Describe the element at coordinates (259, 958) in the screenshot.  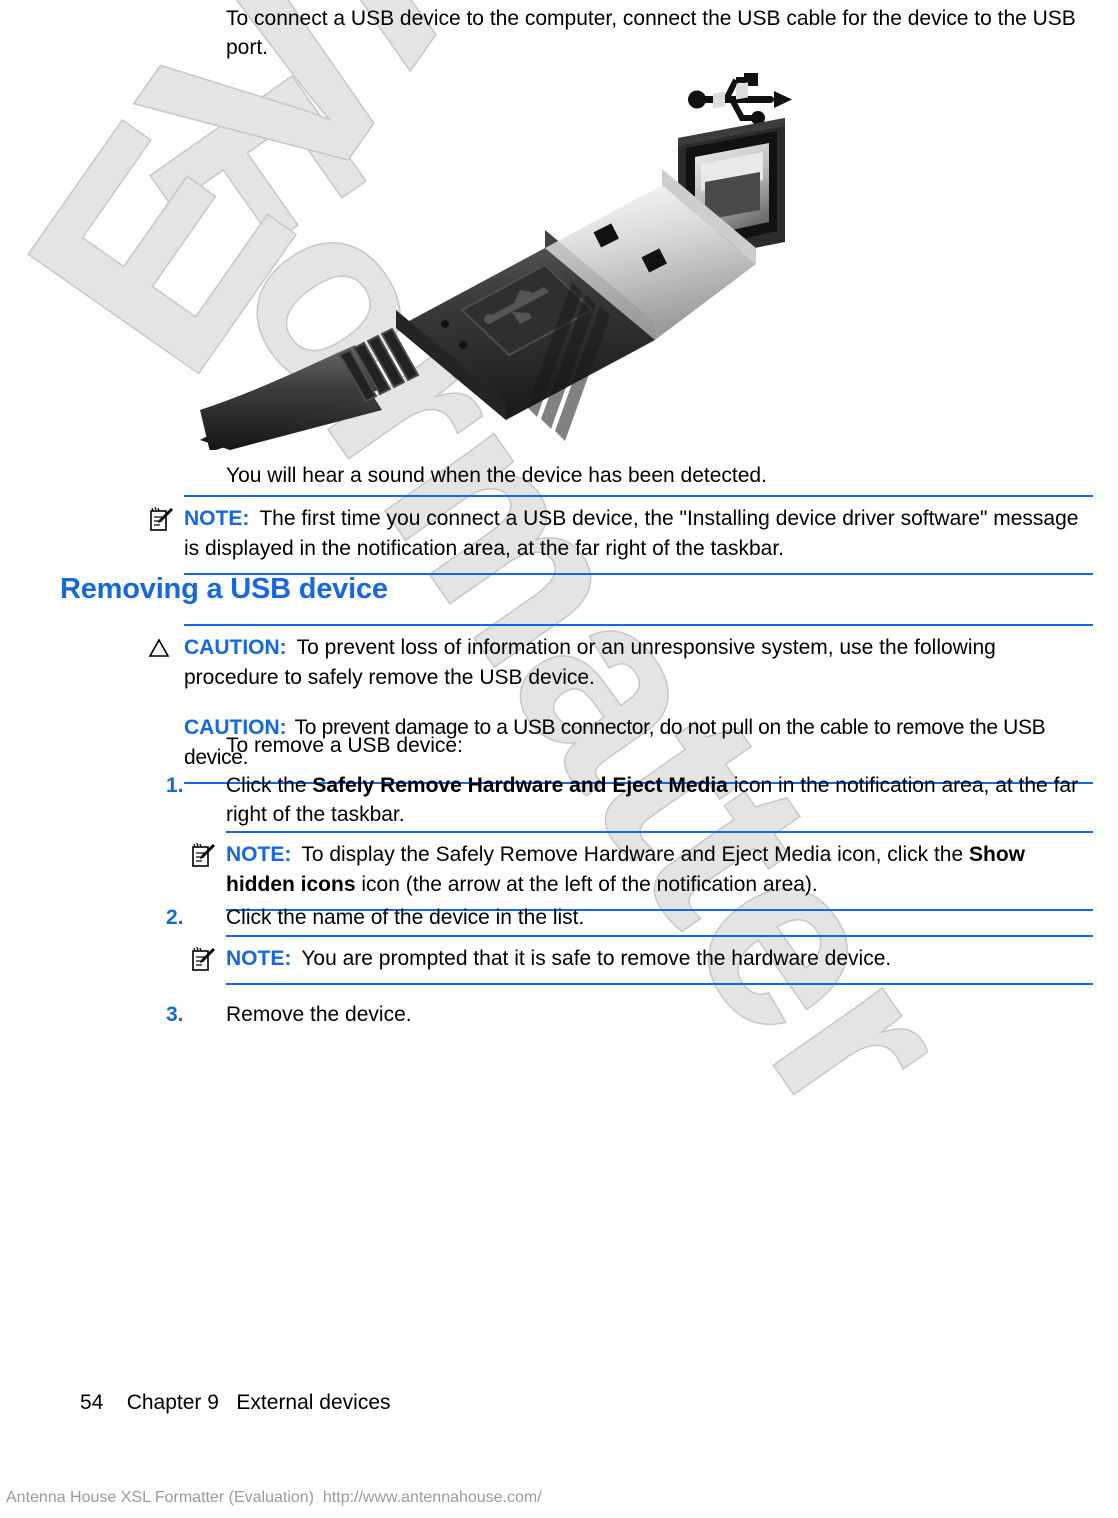
I see `note-label-3: NOTE:` at that location.